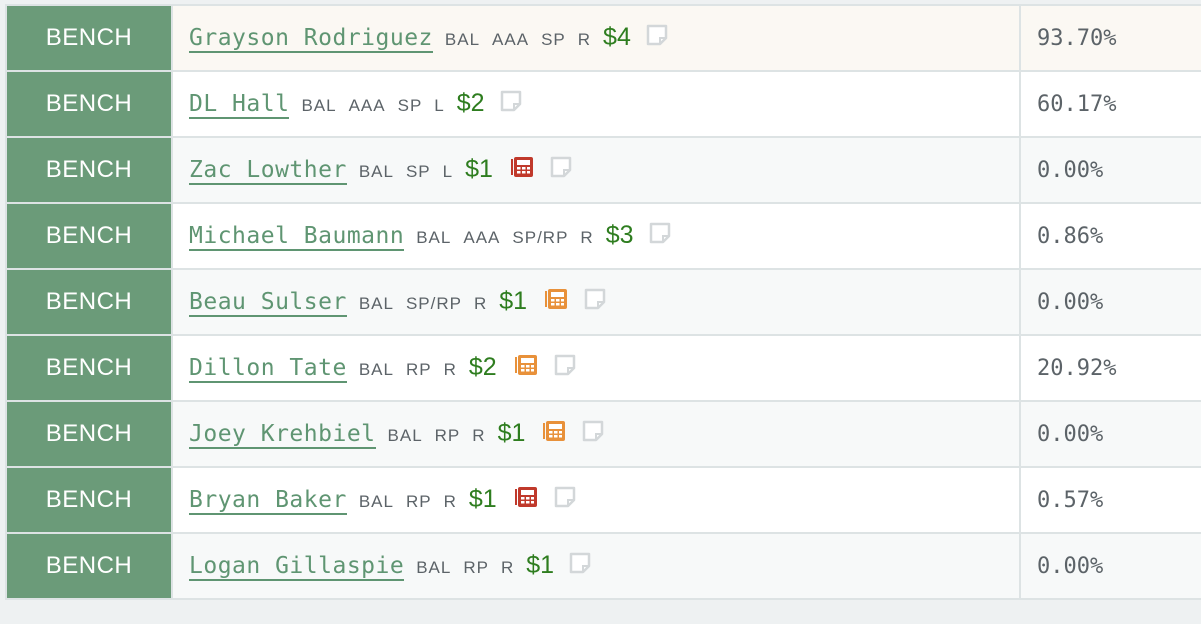 Image resolution: width=1201 pixels, height=624 pixels. Describe the element at coordinates (297, 566) in the screenshot. I see `player-name-link: Logan Gillaspie` at that location.